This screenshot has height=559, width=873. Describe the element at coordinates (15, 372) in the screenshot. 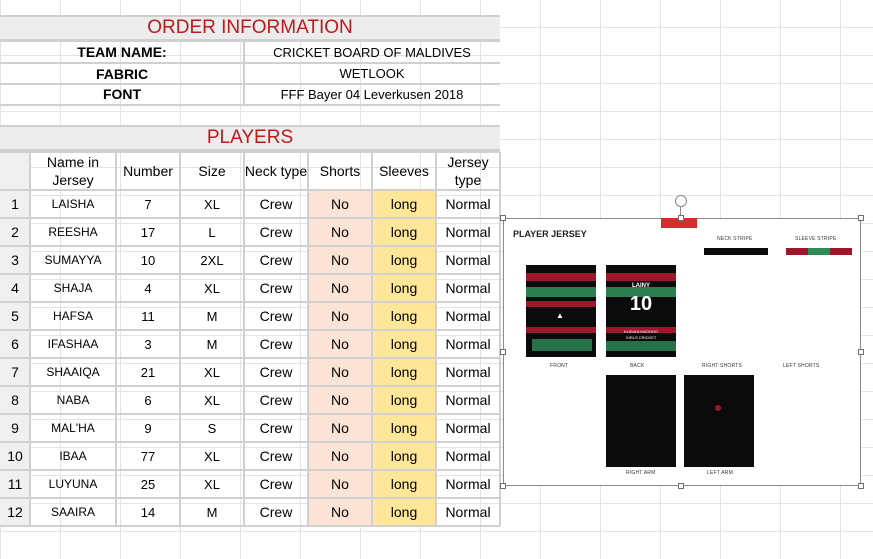

I see `row-number: 7` at that location.